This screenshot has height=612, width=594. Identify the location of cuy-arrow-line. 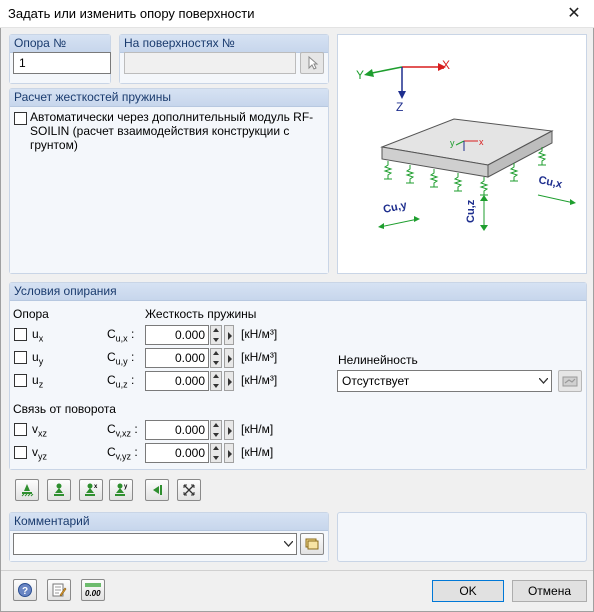
(399, 223).